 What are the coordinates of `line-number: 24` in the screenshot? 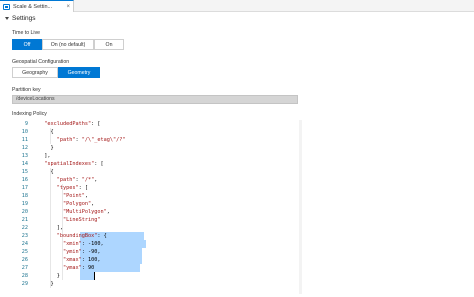 It's located at (24, 244).